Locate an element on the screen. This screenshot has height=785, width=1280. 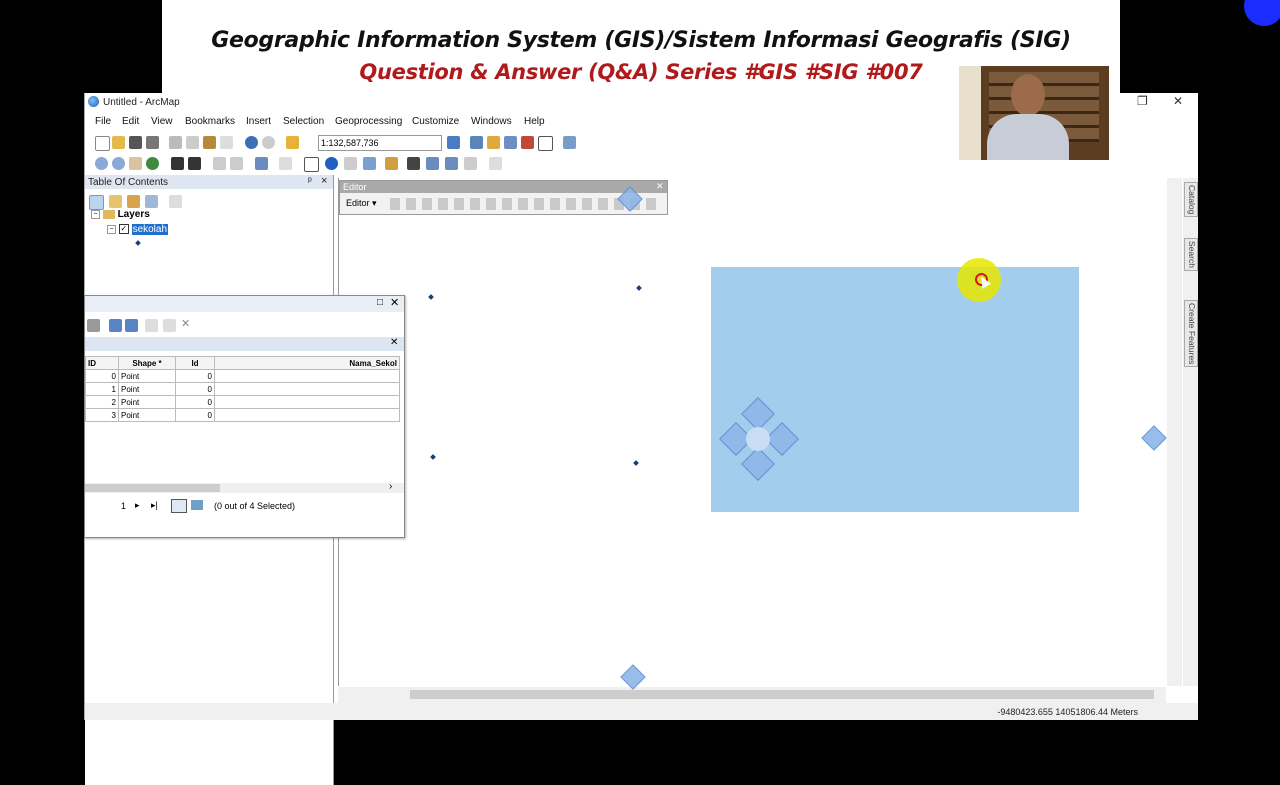
restore-icon: ❐ is located at coordinates (1142, 101).